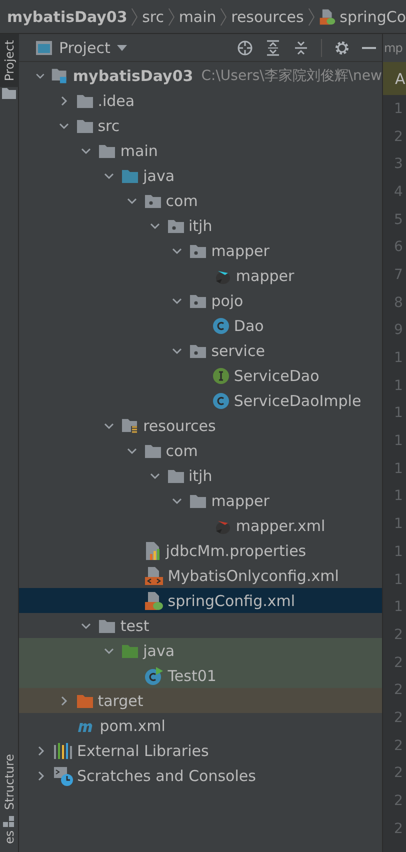 The height and width of the screenshot is (852, 406). I want to click on breadcrumb-item: mybatisDay03, so click(67, 17).